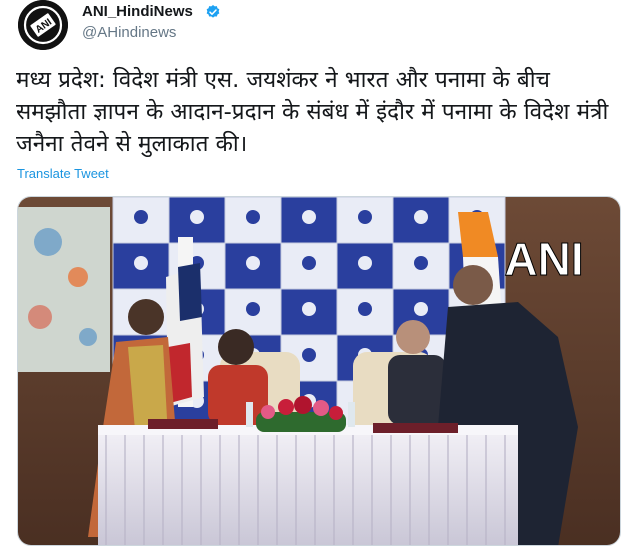  I want to click on verified-badge-icon, so click(213, 11).